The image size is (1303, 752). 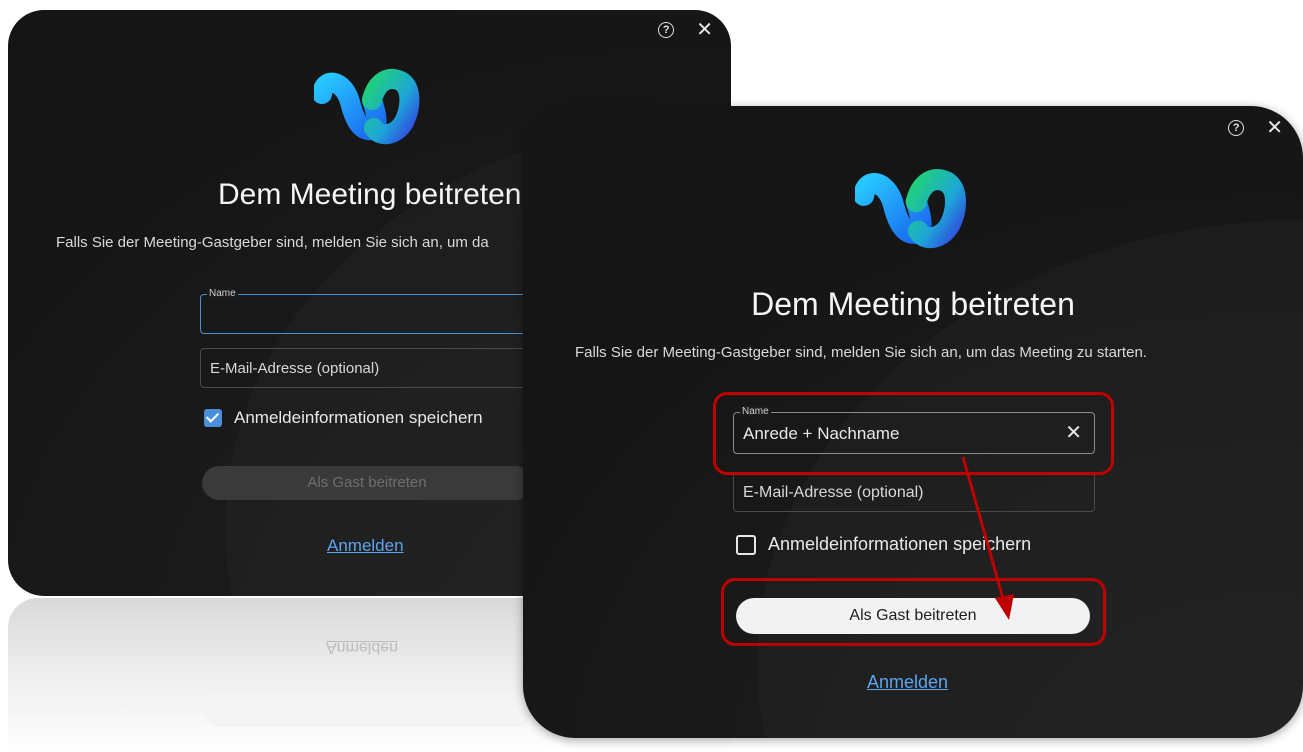 I want to click on page-title: Dem Meeting beitreten, so click(x=913, y=304).